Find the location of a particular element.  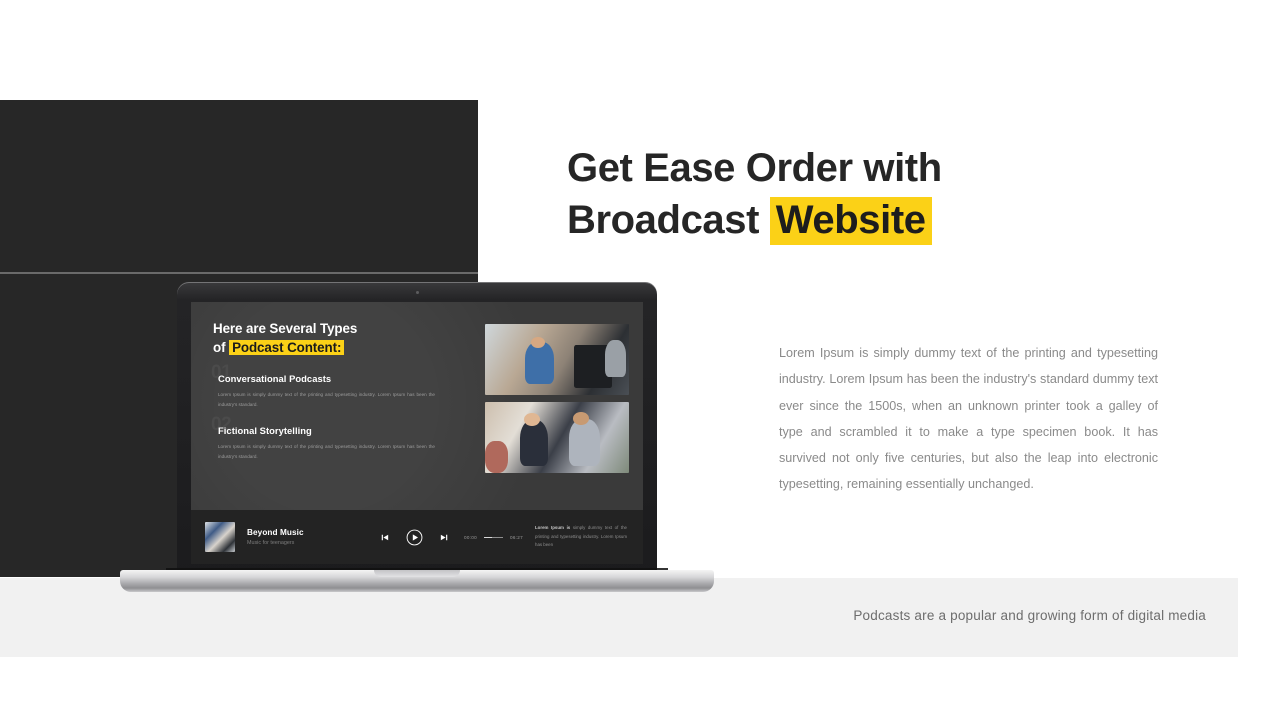

play-icon is located at coordinates (414, 537).